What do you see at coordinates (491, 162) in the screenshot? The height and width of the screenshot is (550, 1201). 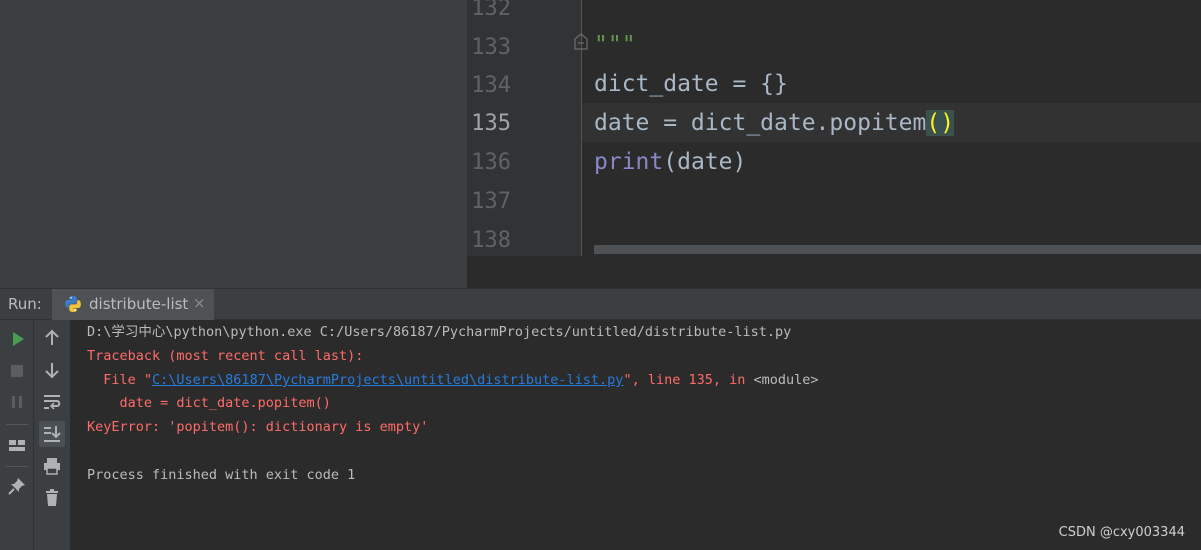 I see `line-number: 136` at bounding box center [491, 162].